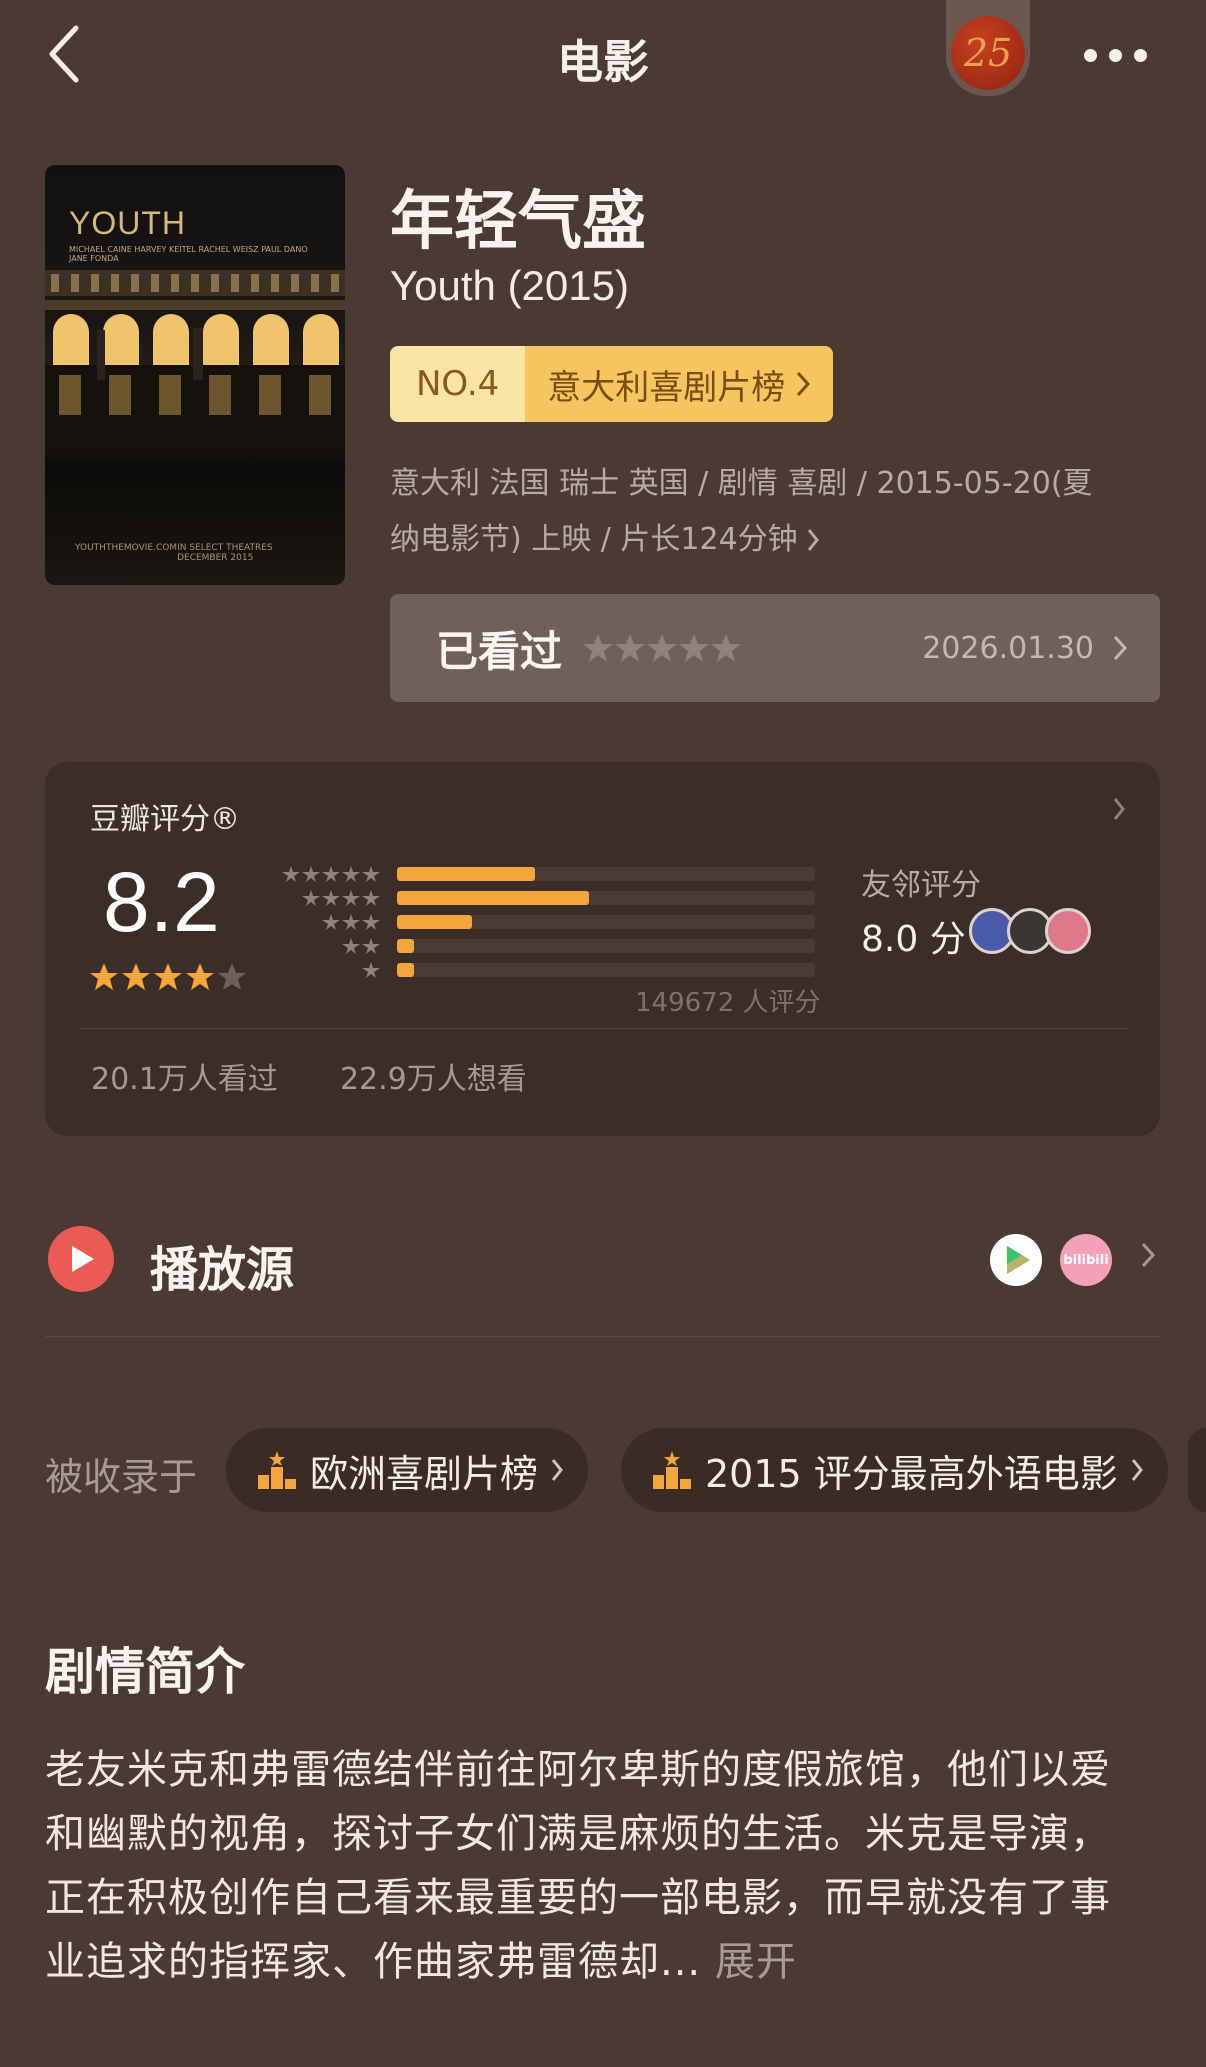 The image size is (1206, 2067). What do you see at coordinates (728, 1003) in the screenshot?
I see `rating-count: 149672 人评分` at bounding box center [728, 1003].